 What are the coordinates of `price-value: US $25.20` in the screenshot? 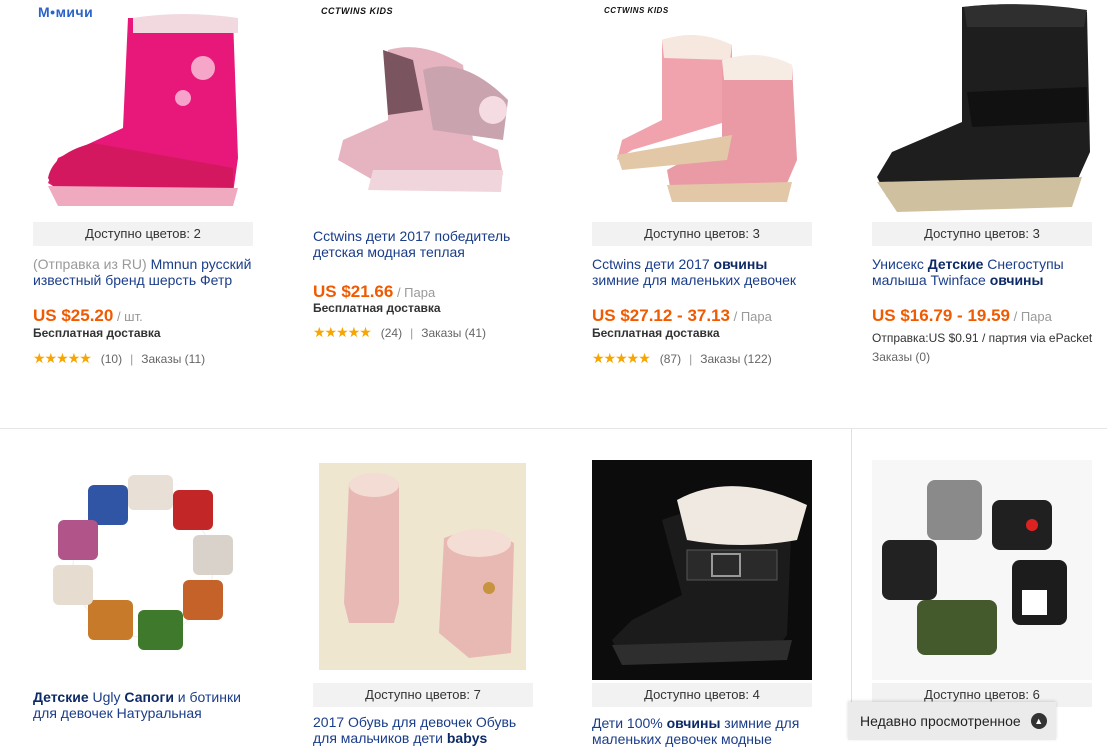 It's located at (73, 315).